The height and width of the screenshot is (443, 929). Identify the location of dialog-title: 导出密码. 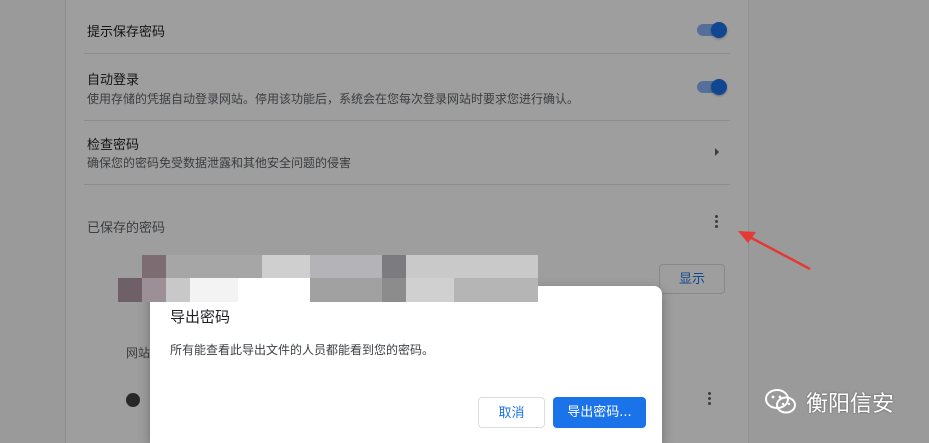
(200, 317).